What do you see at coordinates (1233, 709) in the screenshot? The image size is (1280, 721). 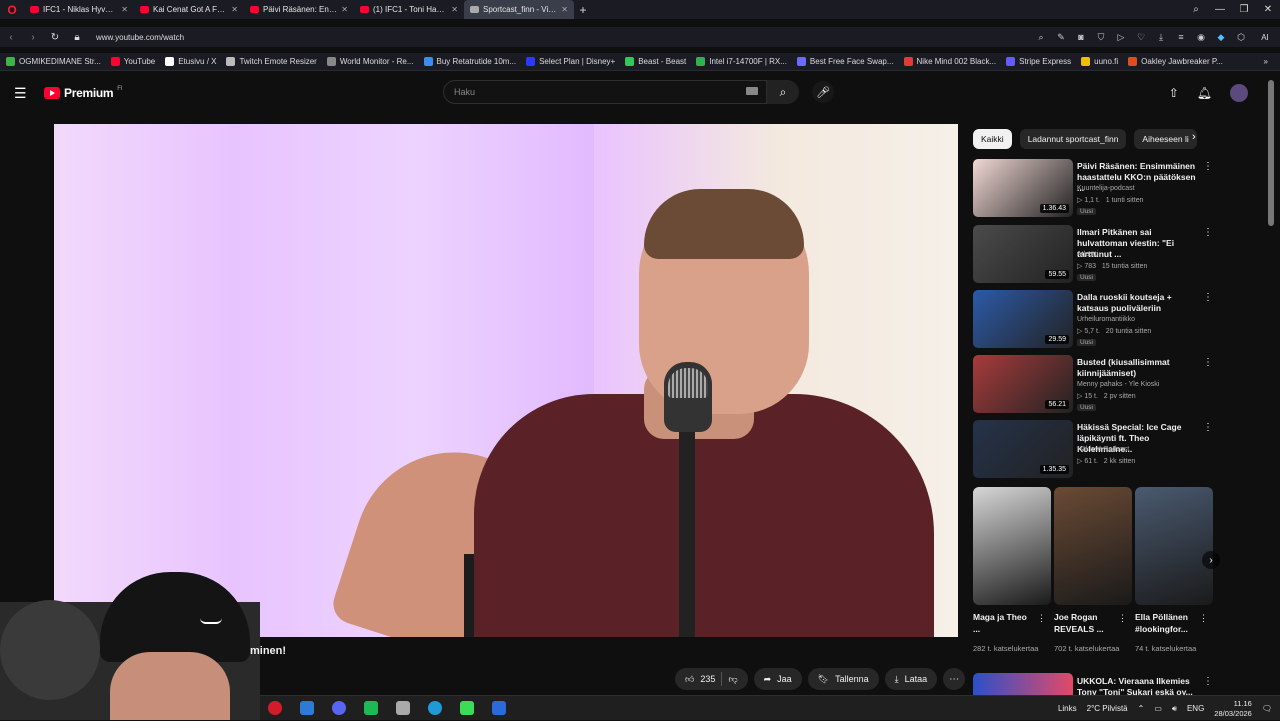 I see `clock: 11.16 28/03/2026` at bounding box center [1233, 709].